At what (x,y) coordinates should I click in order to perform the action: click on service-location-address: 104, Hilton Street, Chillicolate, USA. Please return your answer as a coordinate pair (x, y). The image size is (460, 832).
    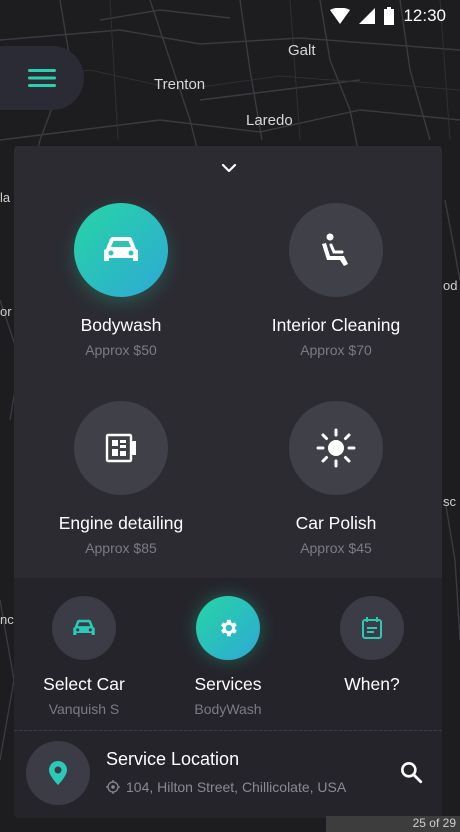
    Looking at the image, I should click on (226, 787).